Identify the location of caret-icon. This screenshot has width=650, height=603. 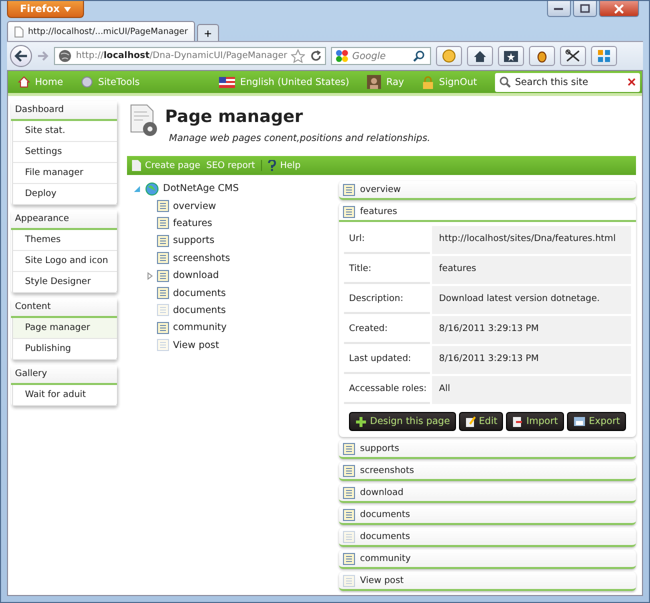
(67, 9).